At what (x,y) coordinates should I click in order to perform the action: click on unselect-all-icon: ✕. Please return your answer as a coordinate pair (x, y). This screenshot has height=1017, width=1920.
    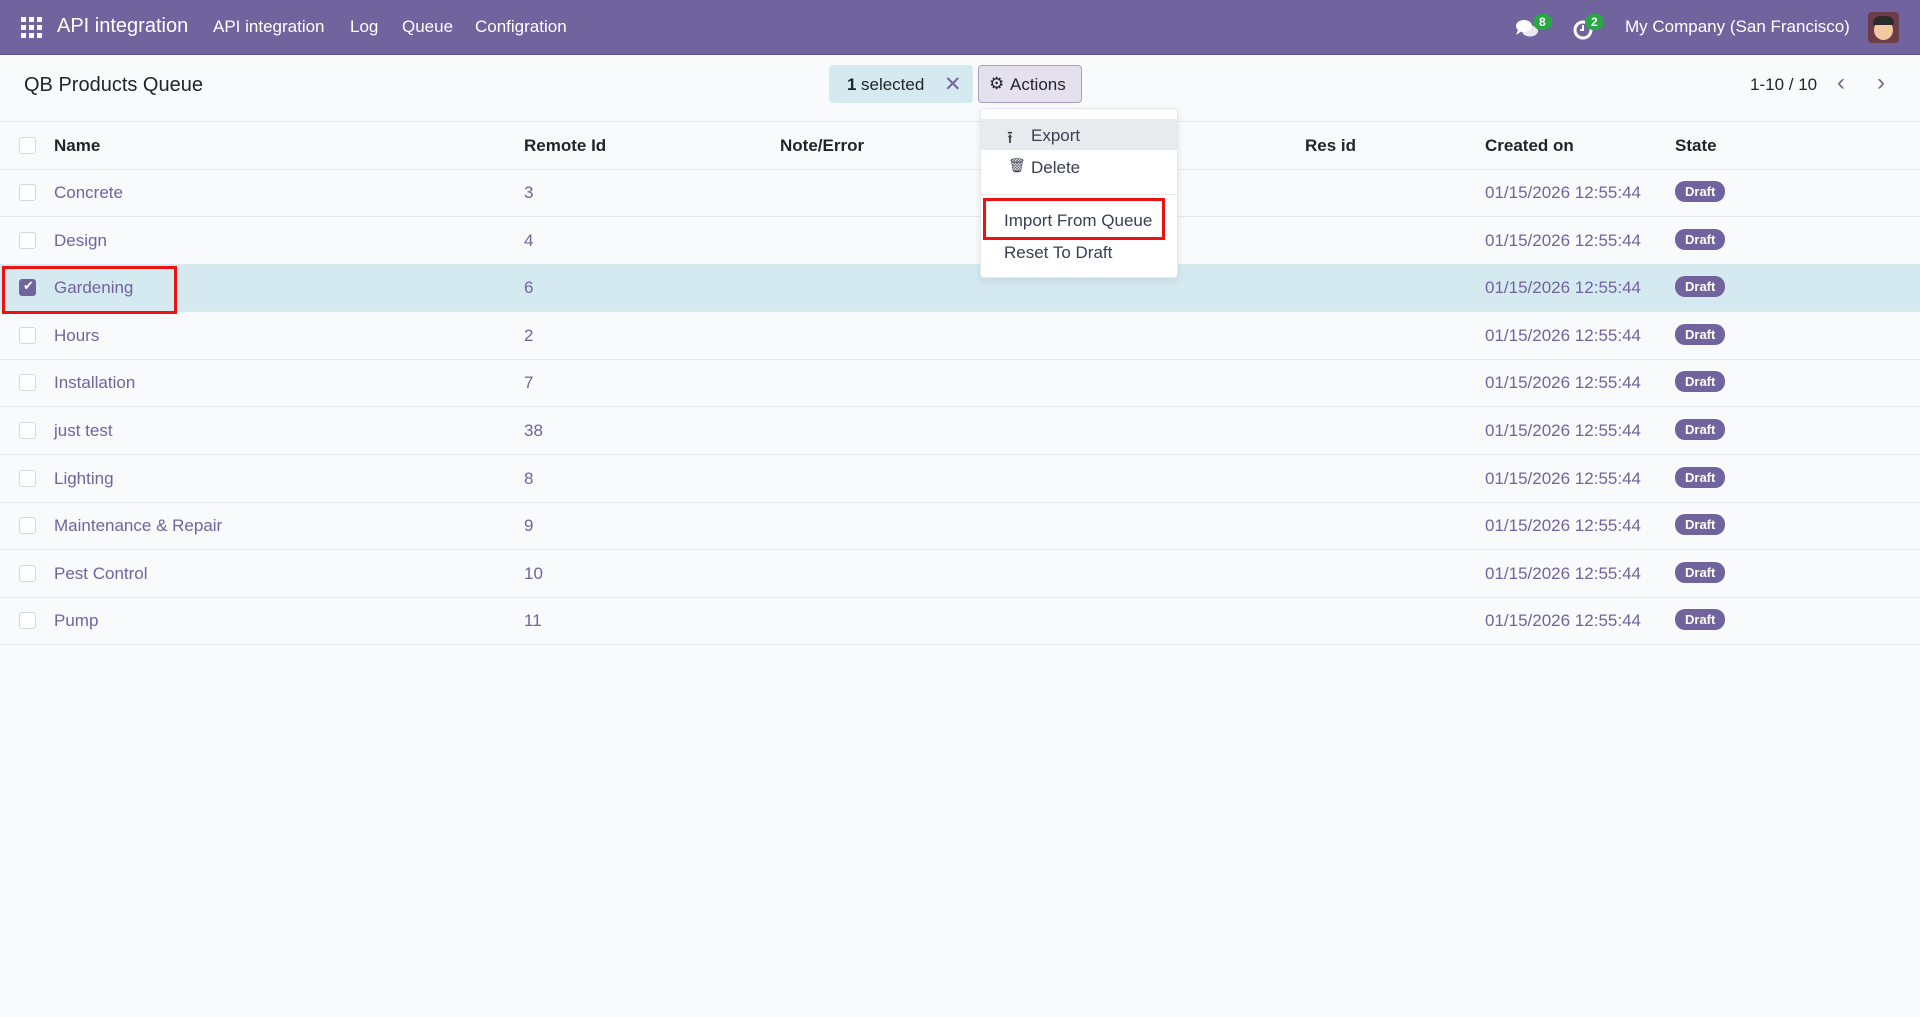
    Looking at the image, I should click on (953, 84).